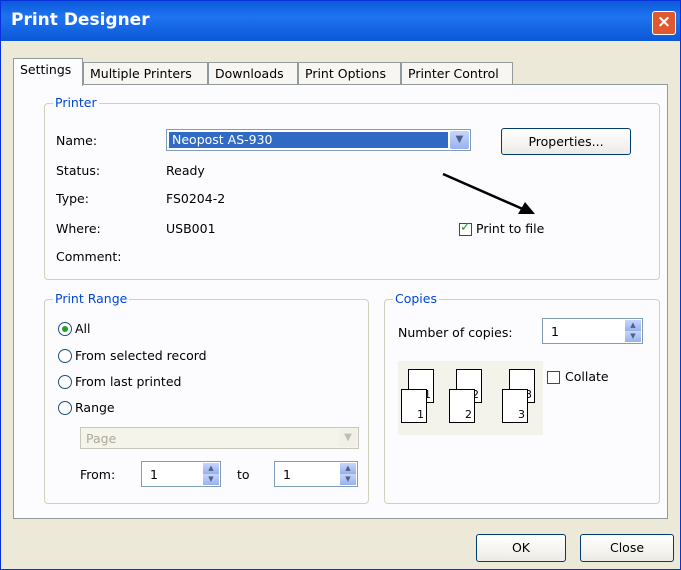 This screenshot has height=570, width=681. I want to click on name-label: Name:, so click(77, 140).